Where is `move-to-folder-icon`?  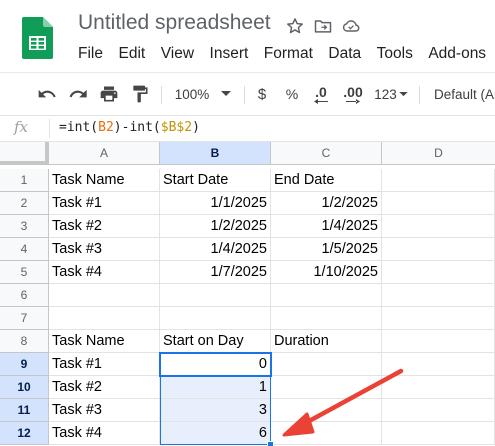
move-to-folder-icon is located at coordinates (323, 26).